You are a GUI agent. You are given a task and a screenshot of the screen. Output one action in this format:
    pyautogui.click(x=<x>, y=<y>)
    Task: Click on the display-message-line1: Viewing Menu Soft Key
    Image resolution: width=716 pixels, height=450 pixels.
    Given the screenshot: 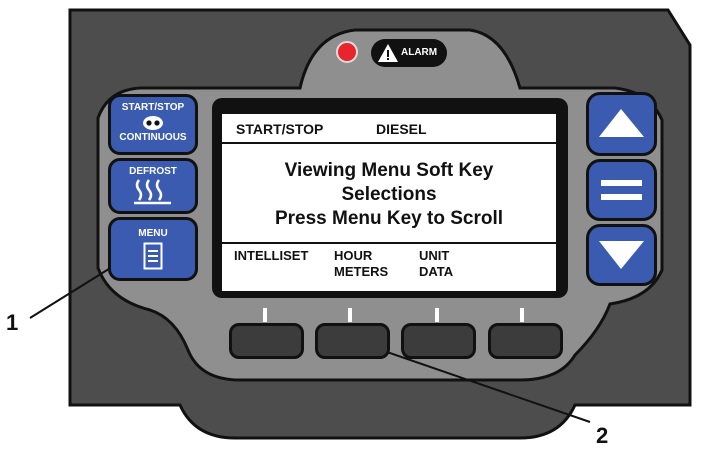 What is the action you would take?
    pyautogui.click(x=389, y=170)
    